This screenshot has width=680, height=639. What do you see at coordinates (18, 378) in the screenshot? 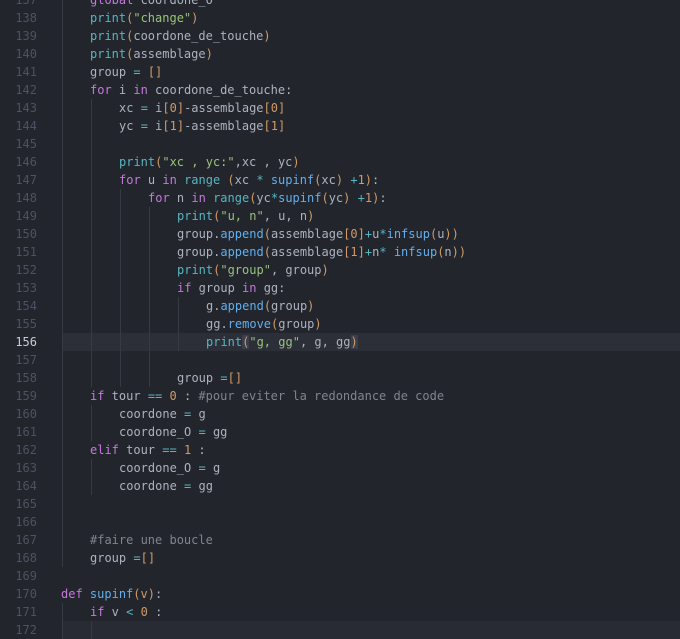
I see `line-number: 158` at bounding box center [18, 378].